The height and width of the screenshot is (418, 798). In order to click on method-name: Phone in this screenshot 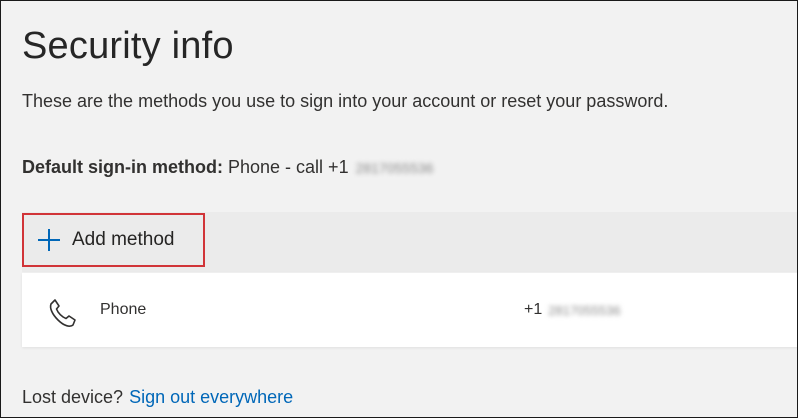, I will do `click(123, 309)`.